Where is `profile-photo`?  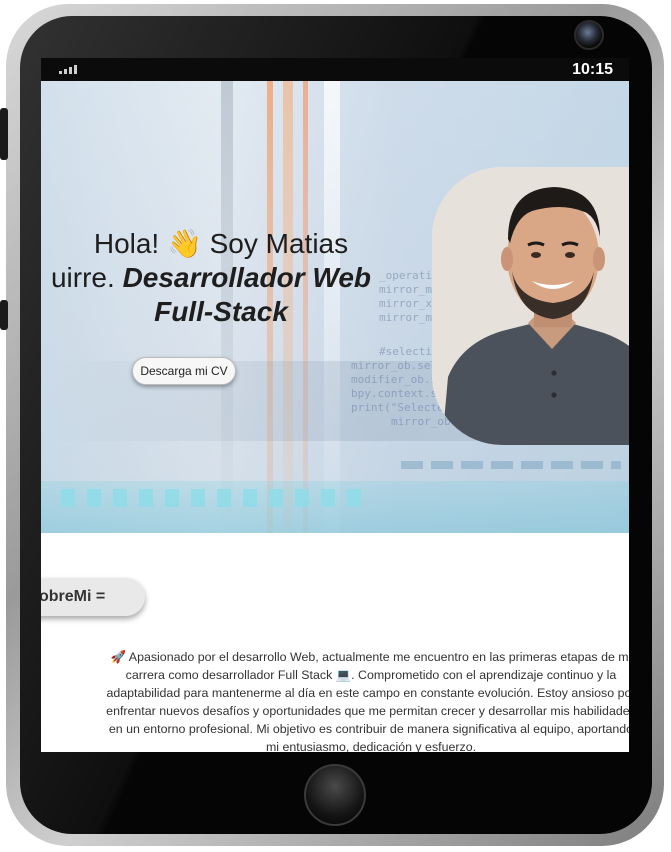
profile-photo is located at coordinates (530, 306).